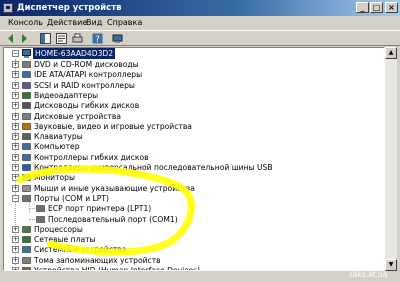  I want to click on mouse-icon, so click(26, 188).